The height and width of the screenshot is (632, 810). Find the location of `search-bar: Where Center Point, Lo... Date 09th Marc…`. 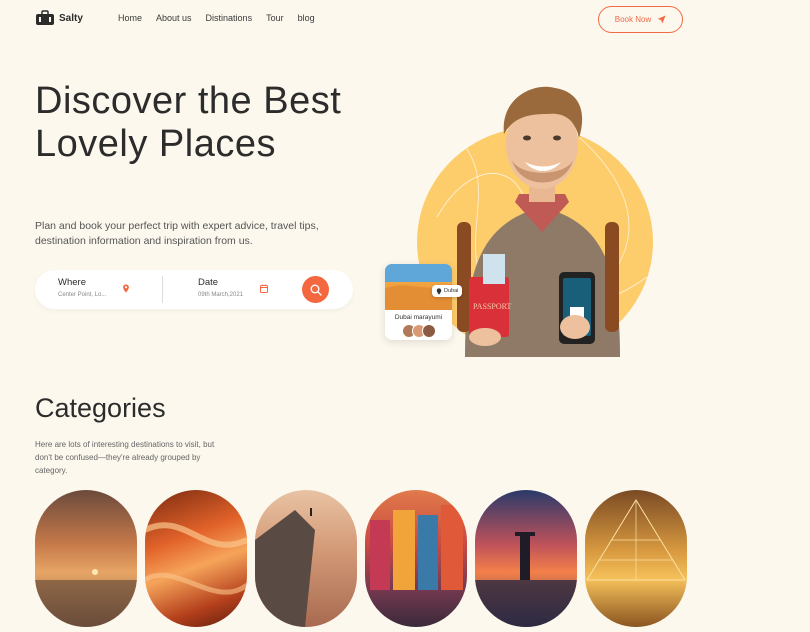

search-bar: Where Center Point, Lo... Date 09th Marc… is located at coordinates (194, 289).